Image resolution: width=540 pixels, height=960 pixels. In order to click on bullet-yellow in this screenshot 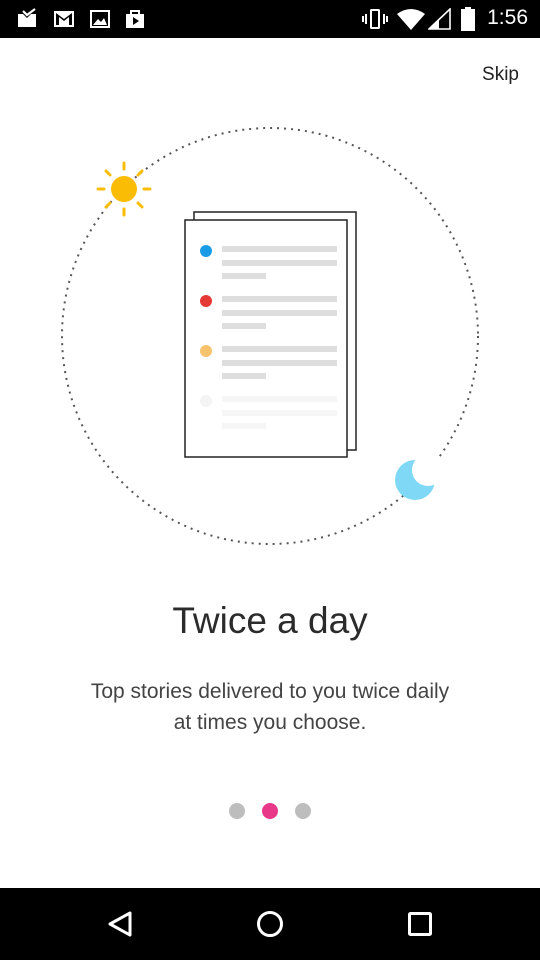, I will do `click(206, 351)`.